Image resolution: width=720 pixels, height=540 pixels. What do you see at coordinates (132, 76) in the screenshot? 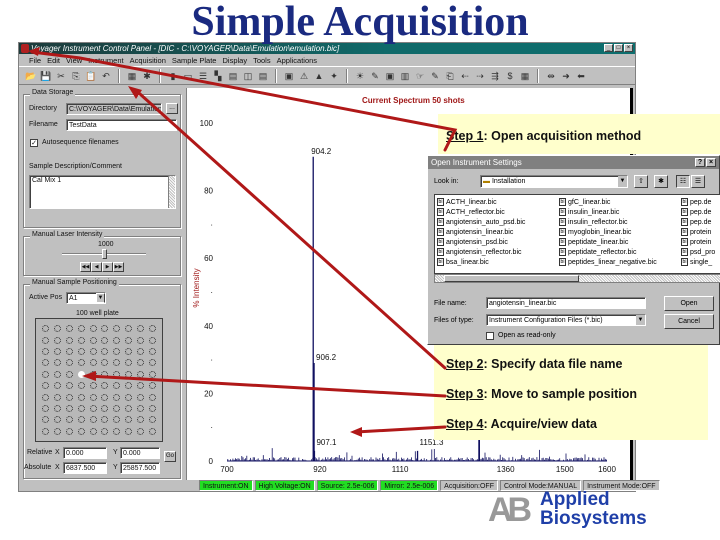
I see `plate-icon: ▦` at bounding box center [132, 76].